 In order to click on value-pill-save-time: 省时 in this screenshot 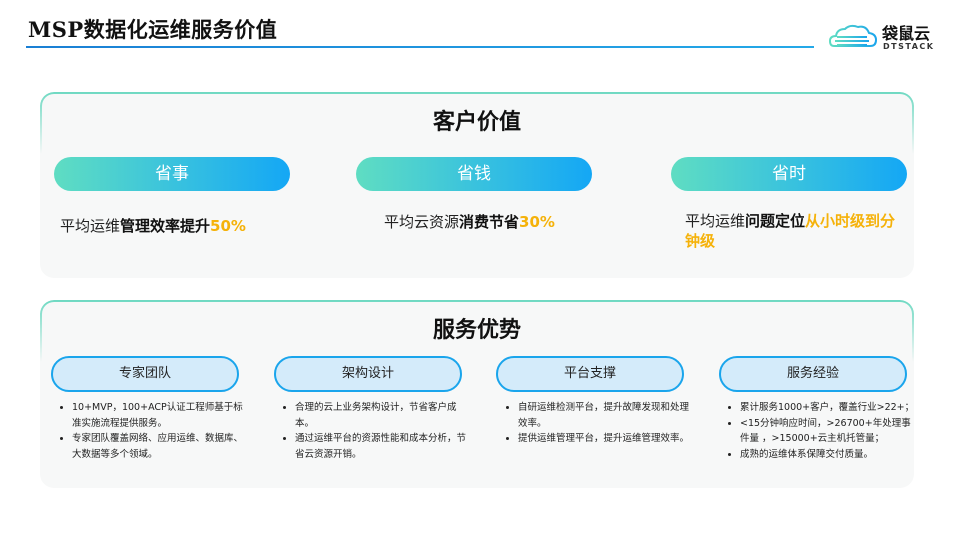, I will do `click(789, 174)`.